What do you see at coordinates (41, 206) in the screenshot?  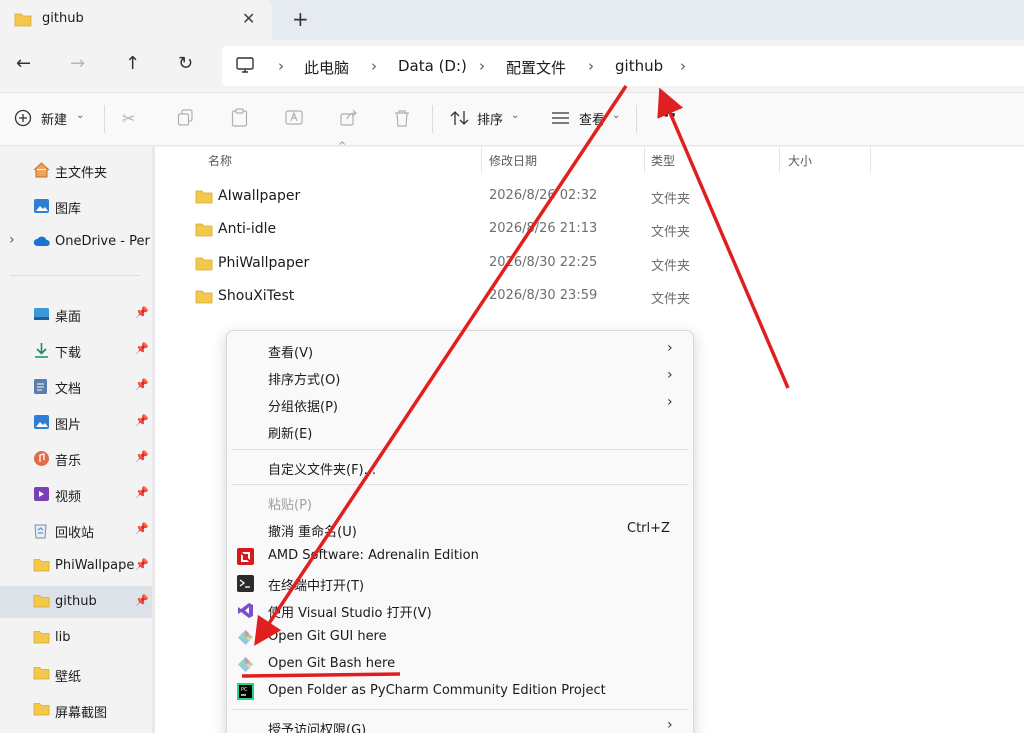 I see `gallery-icon` at bounding box center [41, 206].